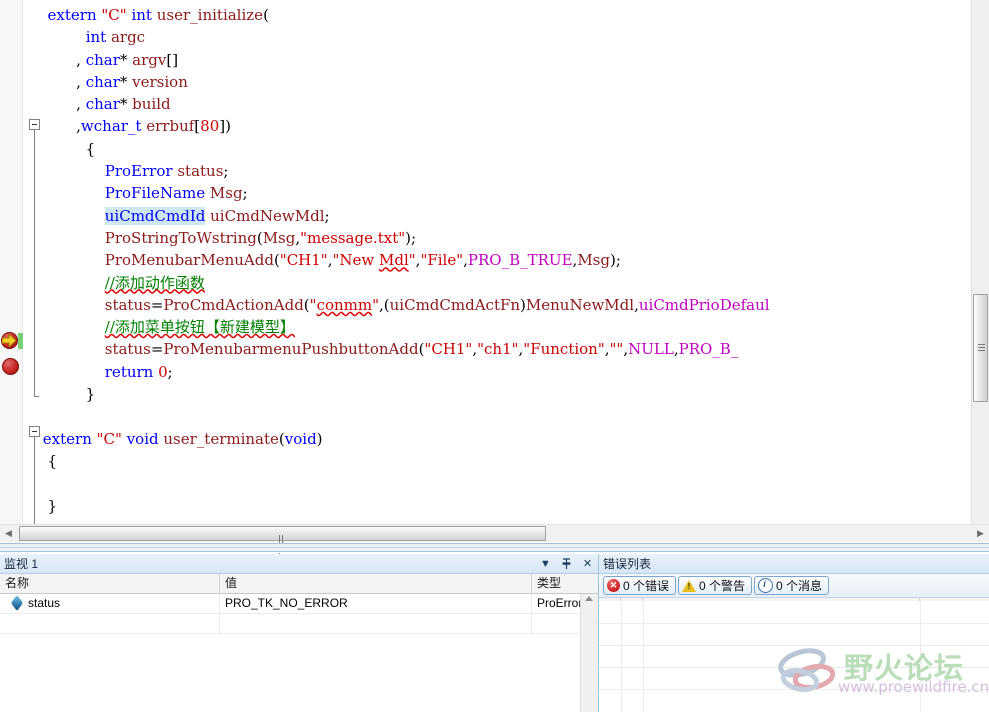 The image size is (989, 712). Describe the element at coordinates (221, 438) in the screenshot. I see `code-token: user_terminate` at that location.